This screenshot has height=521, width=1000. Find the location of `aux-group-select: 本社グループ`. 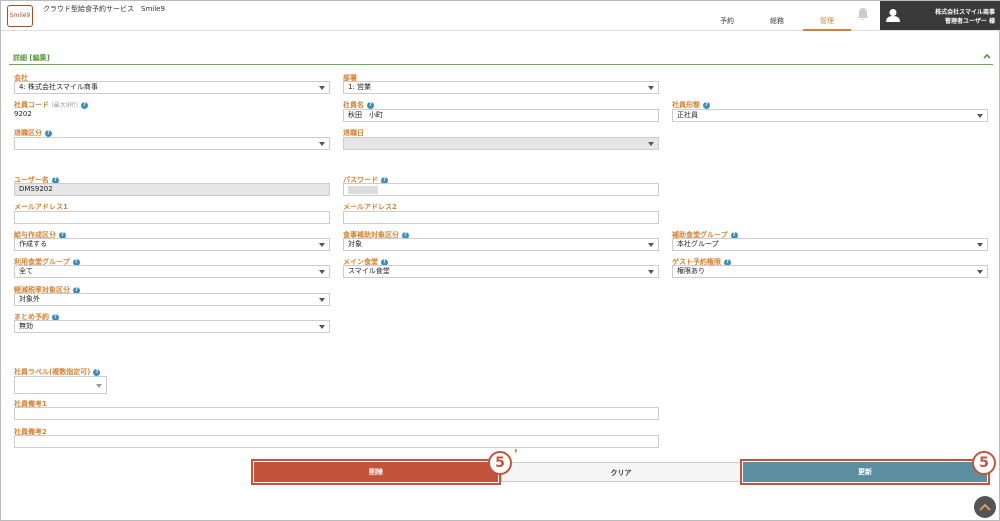

aux-group-select: 本社グループ is located at coordinates (830, 244).